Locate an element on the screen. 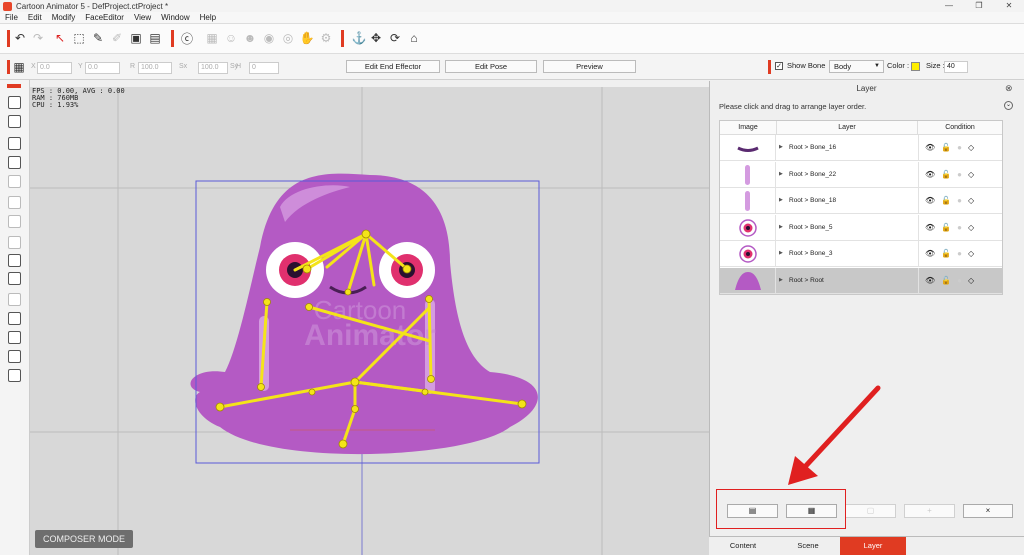  bone-color-swatch is located at coordinates (915, 66).